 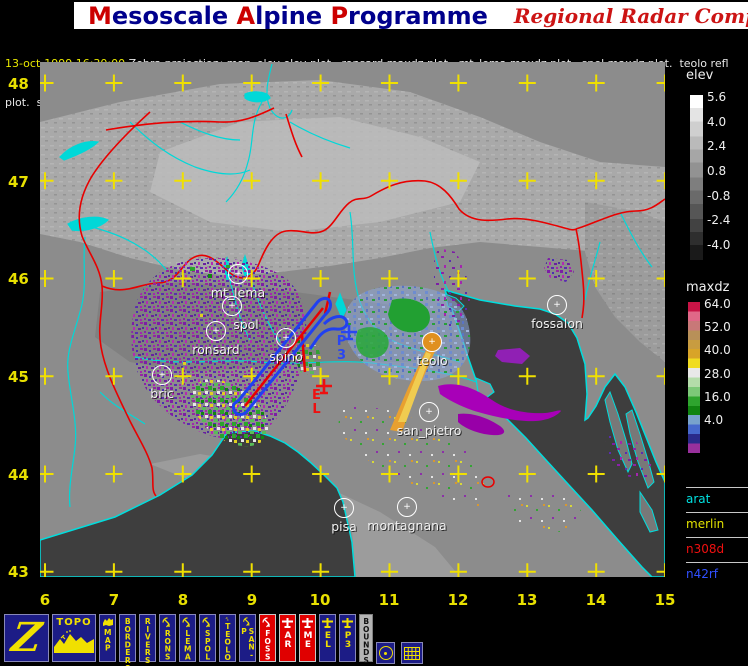 What do you see at coordinates (207, 638) in the screenshot?
I see `spol-radar-button: SPOL` at bounding box center [207, 638].